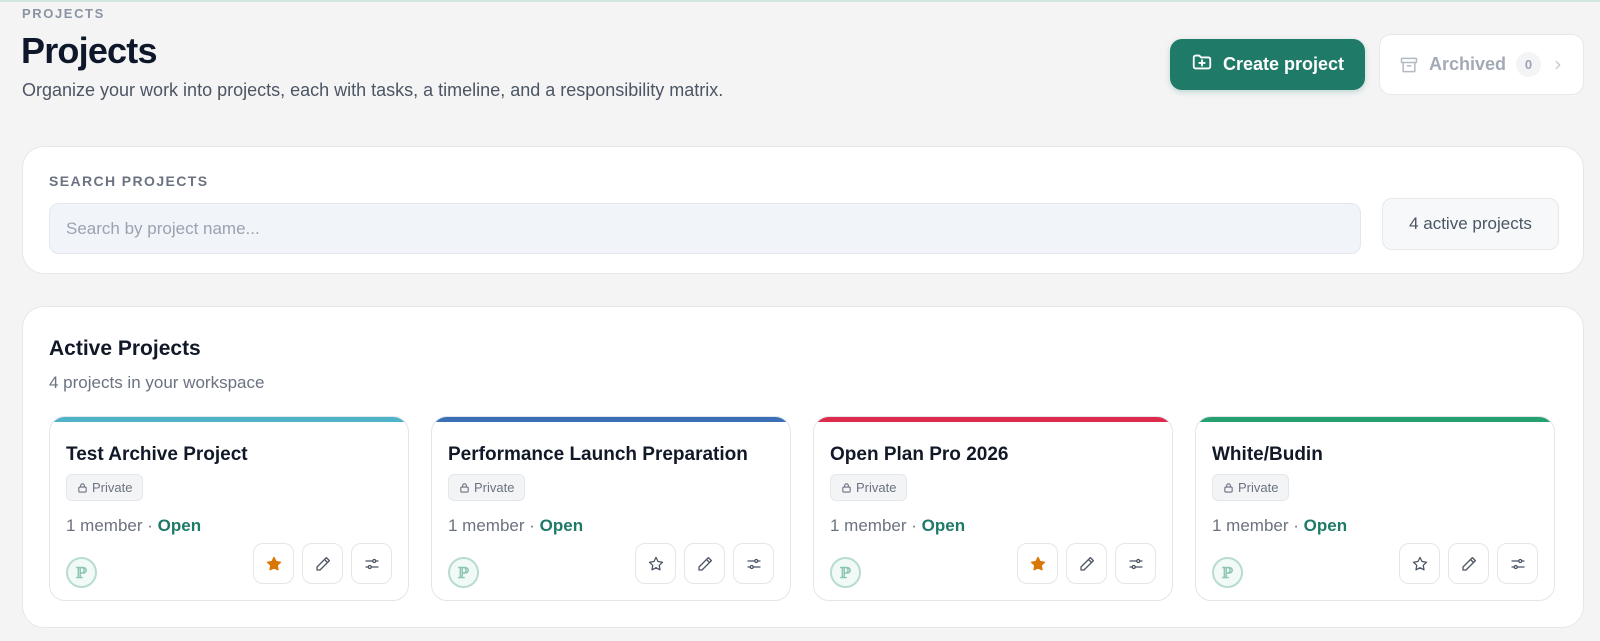  What do you see at coordinates (1529, 64) in the screenshot?
I see `archived-count-badge: 0` at bounding box center [1529, 64].